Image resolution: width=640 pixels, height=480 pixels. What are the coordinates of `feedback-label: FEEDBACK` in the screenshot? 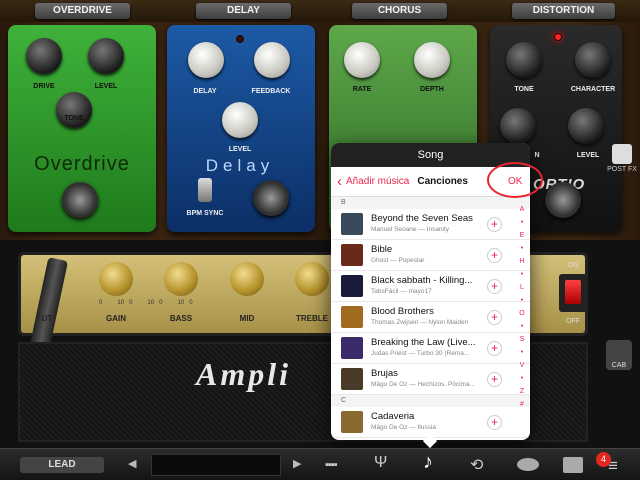 It's located at (271, 91).